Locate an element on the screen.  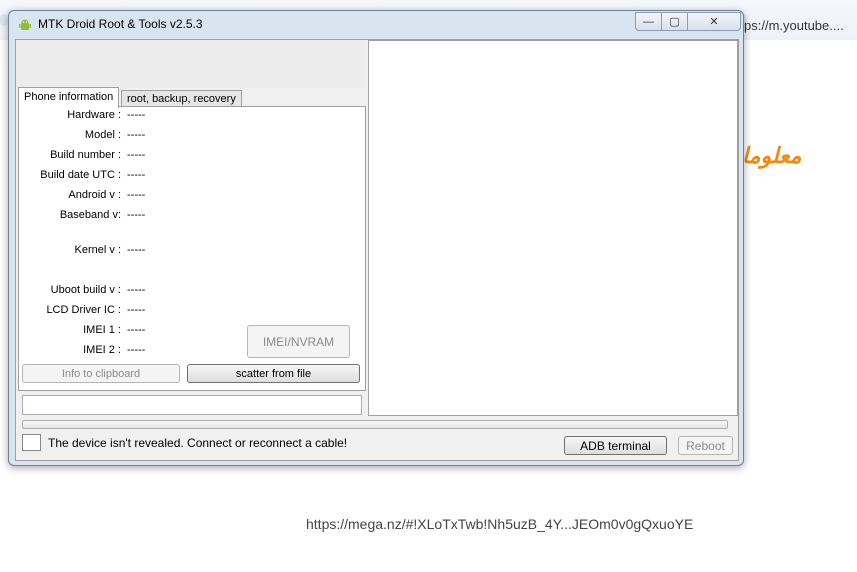
lcd-driver-label: LCD Driver IC : is located at coordinates (83, 310).